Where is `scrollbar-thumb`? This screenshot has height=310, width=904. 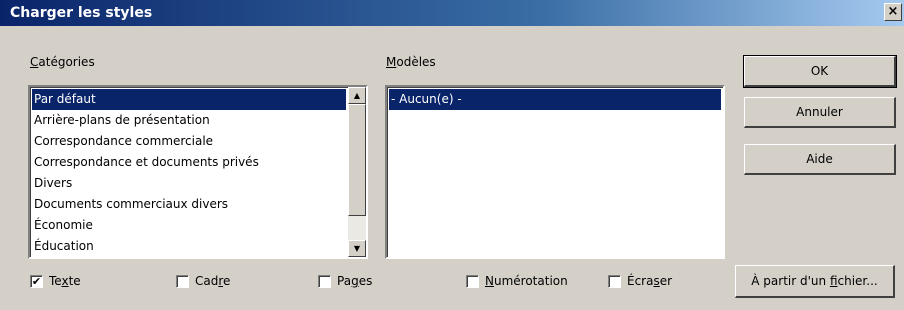 scrollbar-thumb is located at coordinates (357, 160).